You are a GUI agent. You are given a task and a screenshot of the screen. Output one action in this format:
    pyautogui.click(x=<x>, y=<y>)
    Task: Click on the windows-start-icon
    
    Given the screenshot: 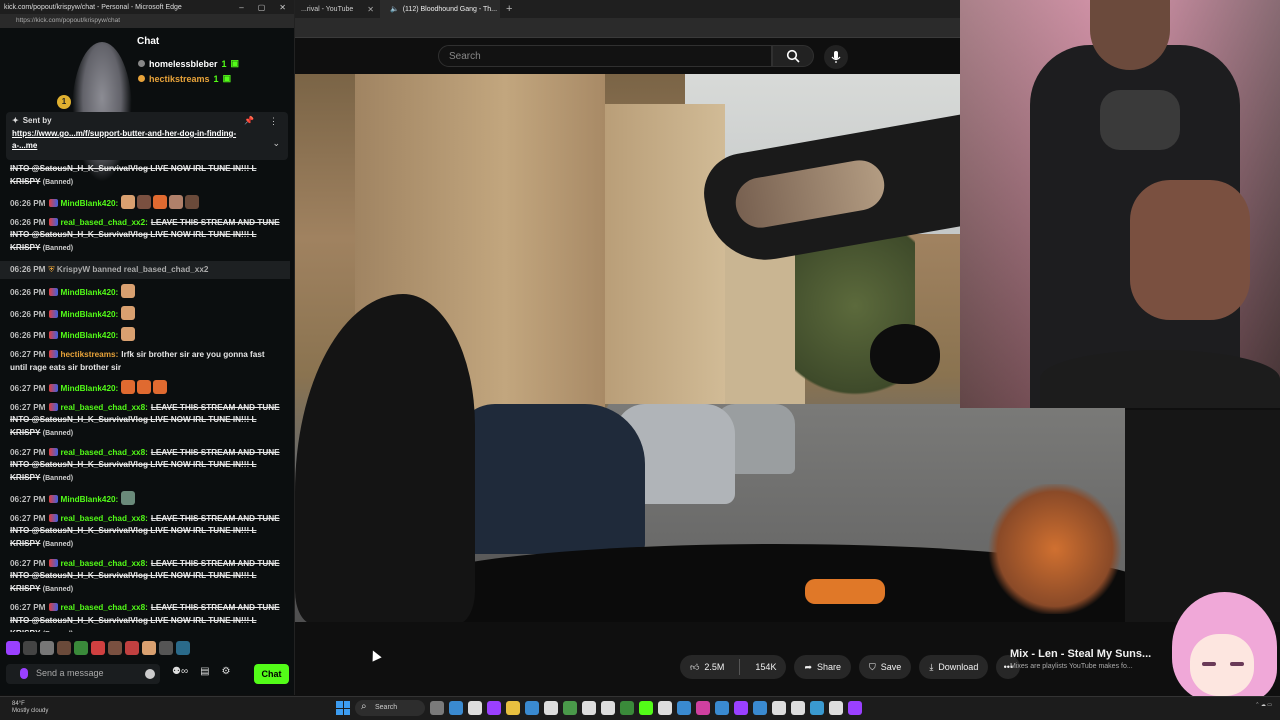 What is the action you would take?
    pyautogui.click(x=343, y=708)
    